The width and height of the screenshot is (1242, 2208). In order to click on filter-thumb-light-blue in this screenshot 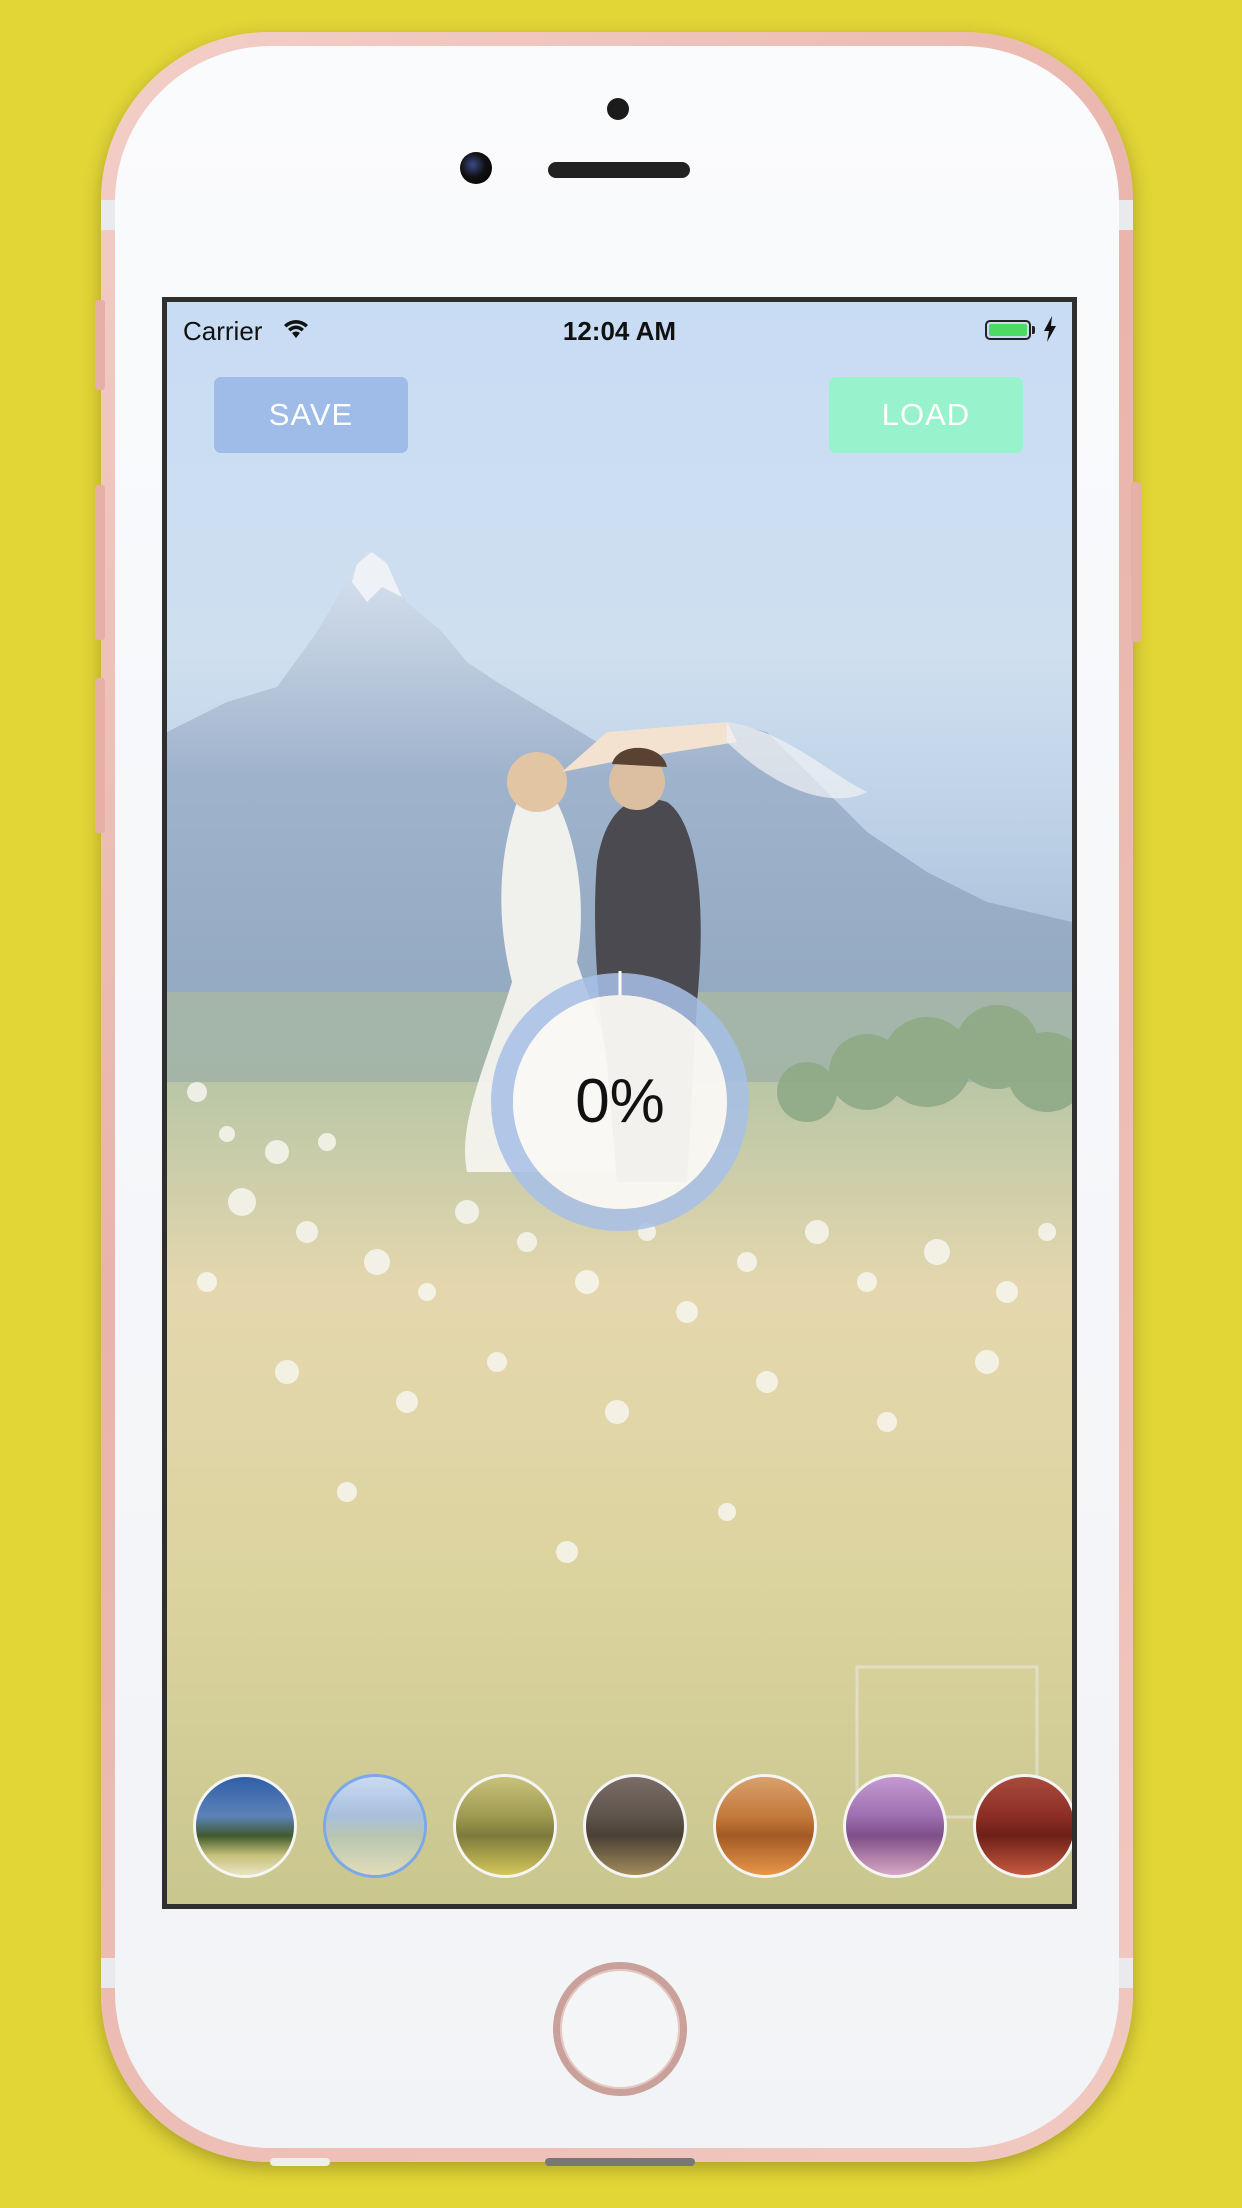, I will do `click(375, 1826)`.